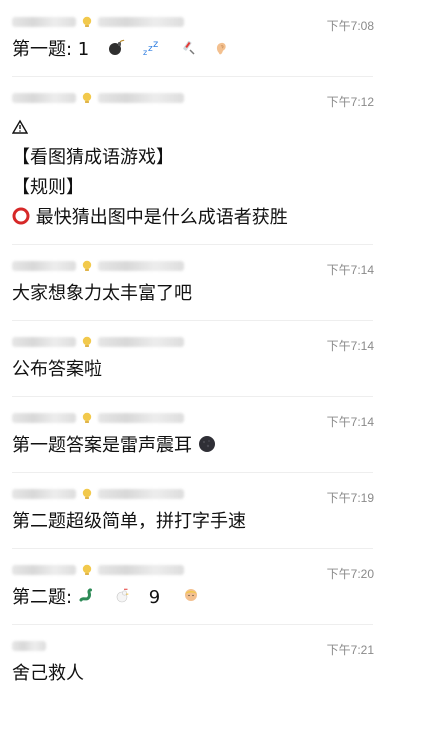  Describe the element at coordinates (151, 48) in the screenshot. I see `zzz-icon: z z z` at that location.